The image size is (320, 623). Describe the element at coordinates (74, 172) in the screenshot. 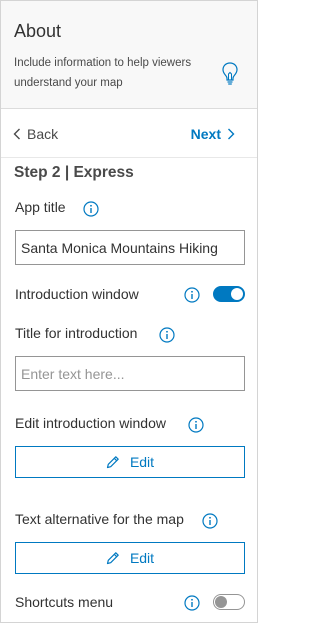

I see `step-title: Step 2 | Express` at that location.